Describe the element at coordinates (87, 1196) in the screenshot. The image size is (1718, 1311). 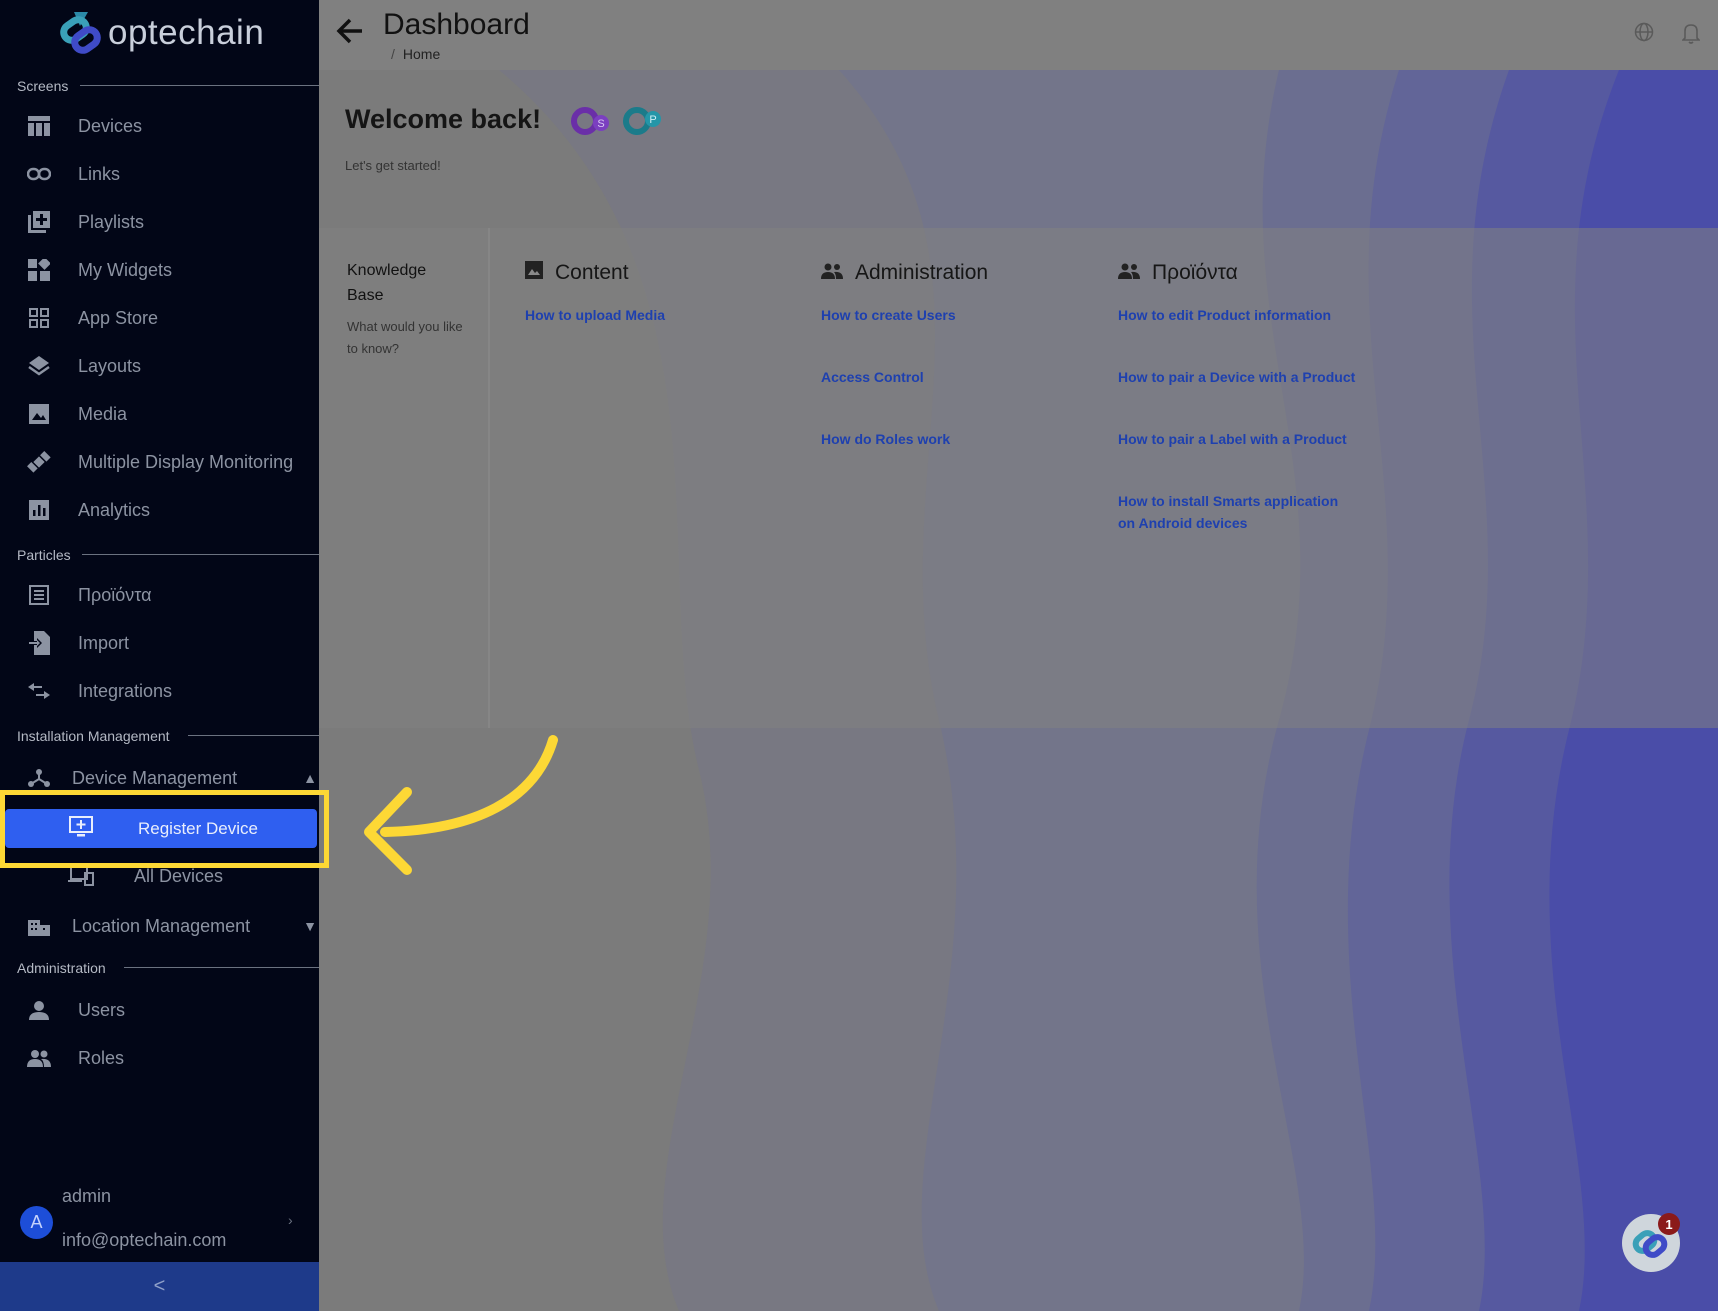
I see `user-name: admin` at that location.